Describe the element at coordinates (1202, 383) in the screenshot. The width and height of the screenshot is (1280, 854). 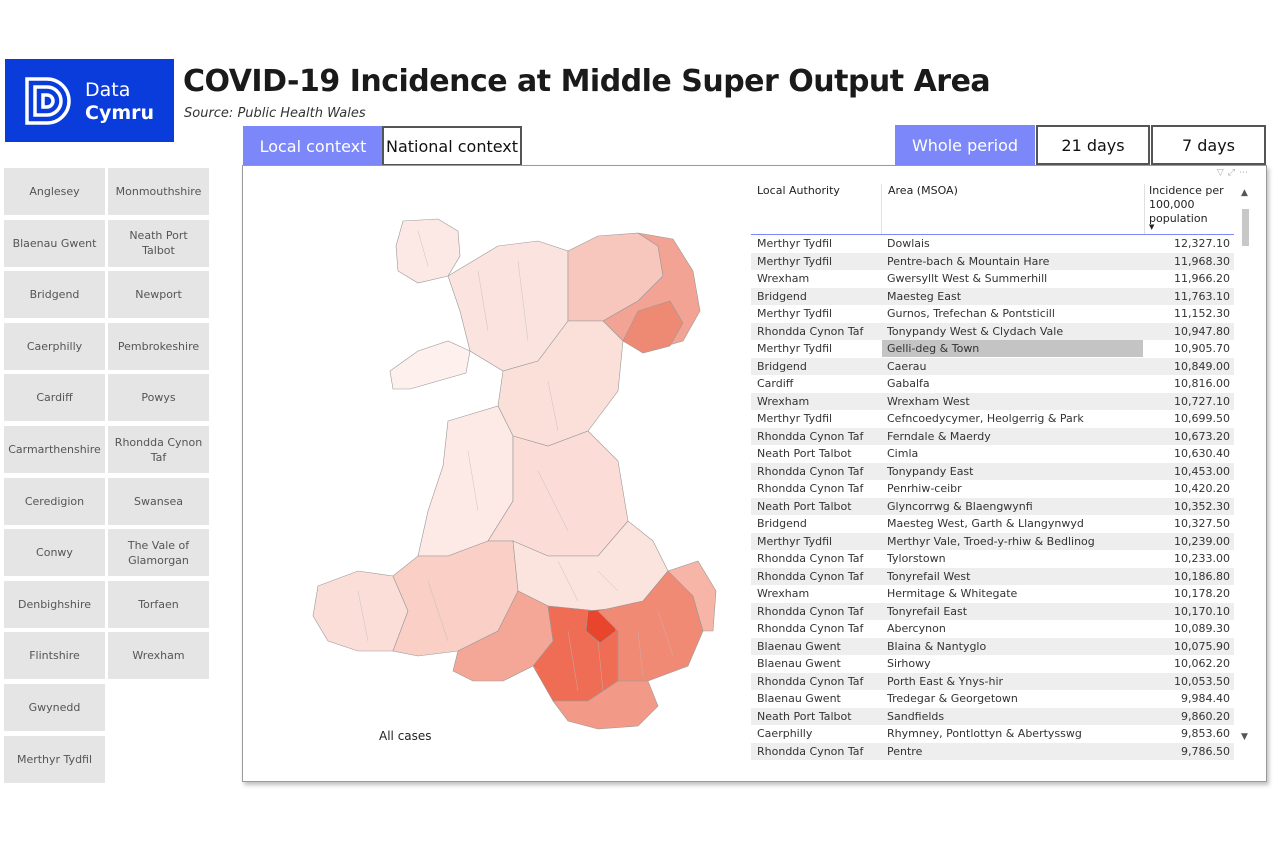
I see `cell-incidence: 10,816.00` at that location.